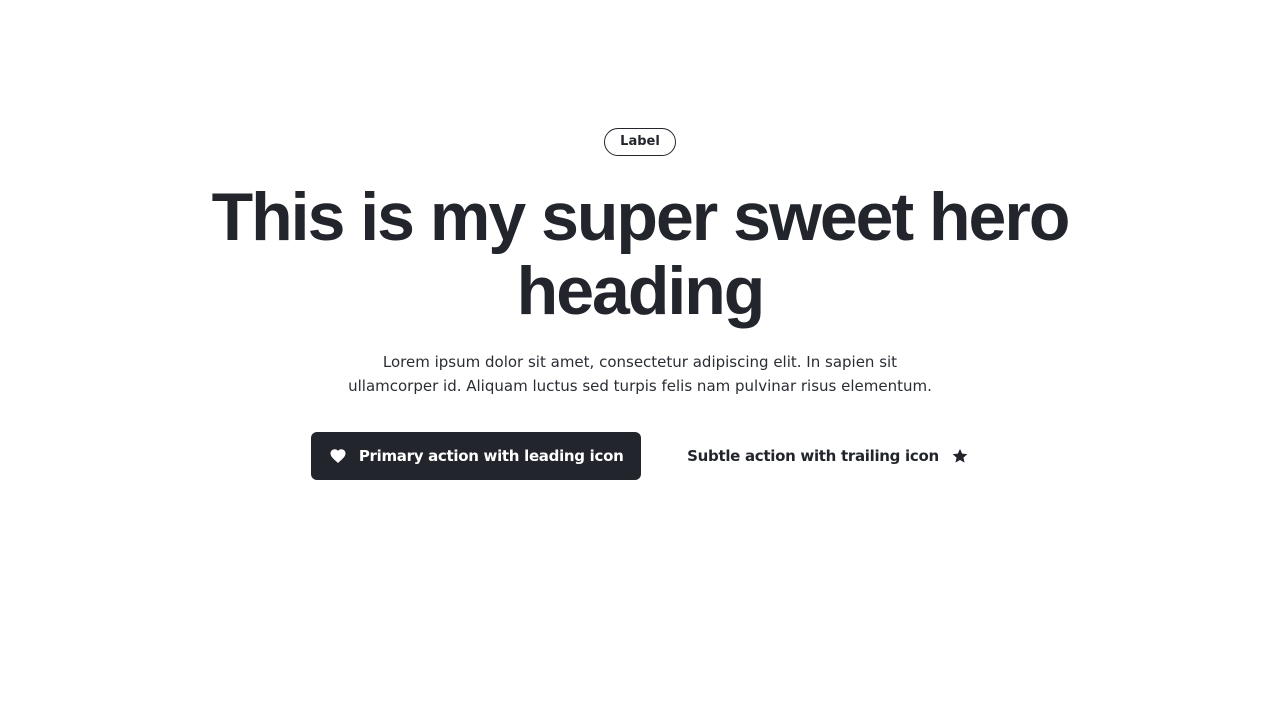 This screenshot has width=1280, height=720. What do you see at coordinates (338, 456) in the screenshot?
I see `heart-icon` at bounding box center [338, 456].